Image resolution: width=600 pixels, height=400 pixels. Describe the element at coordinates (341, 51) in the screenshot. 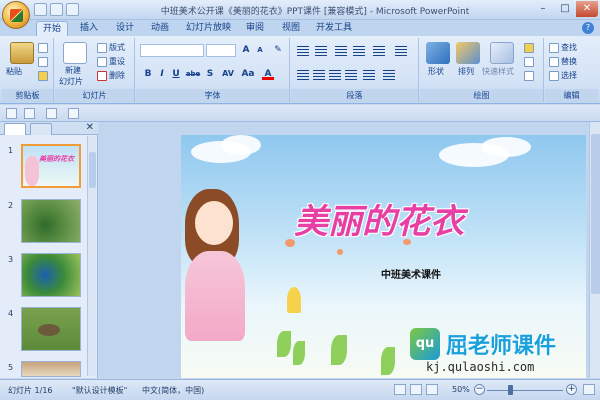

I see `decrease-indent-icon` at that location.